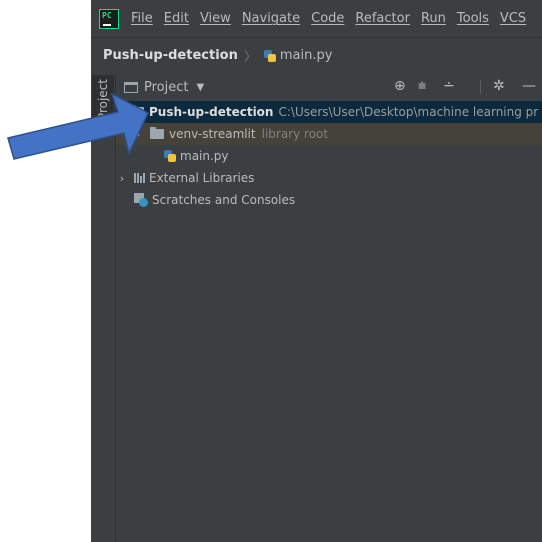 This screenshot has width=542, height=542. I want to click on callout-arrow-shape, so click(78, 126).